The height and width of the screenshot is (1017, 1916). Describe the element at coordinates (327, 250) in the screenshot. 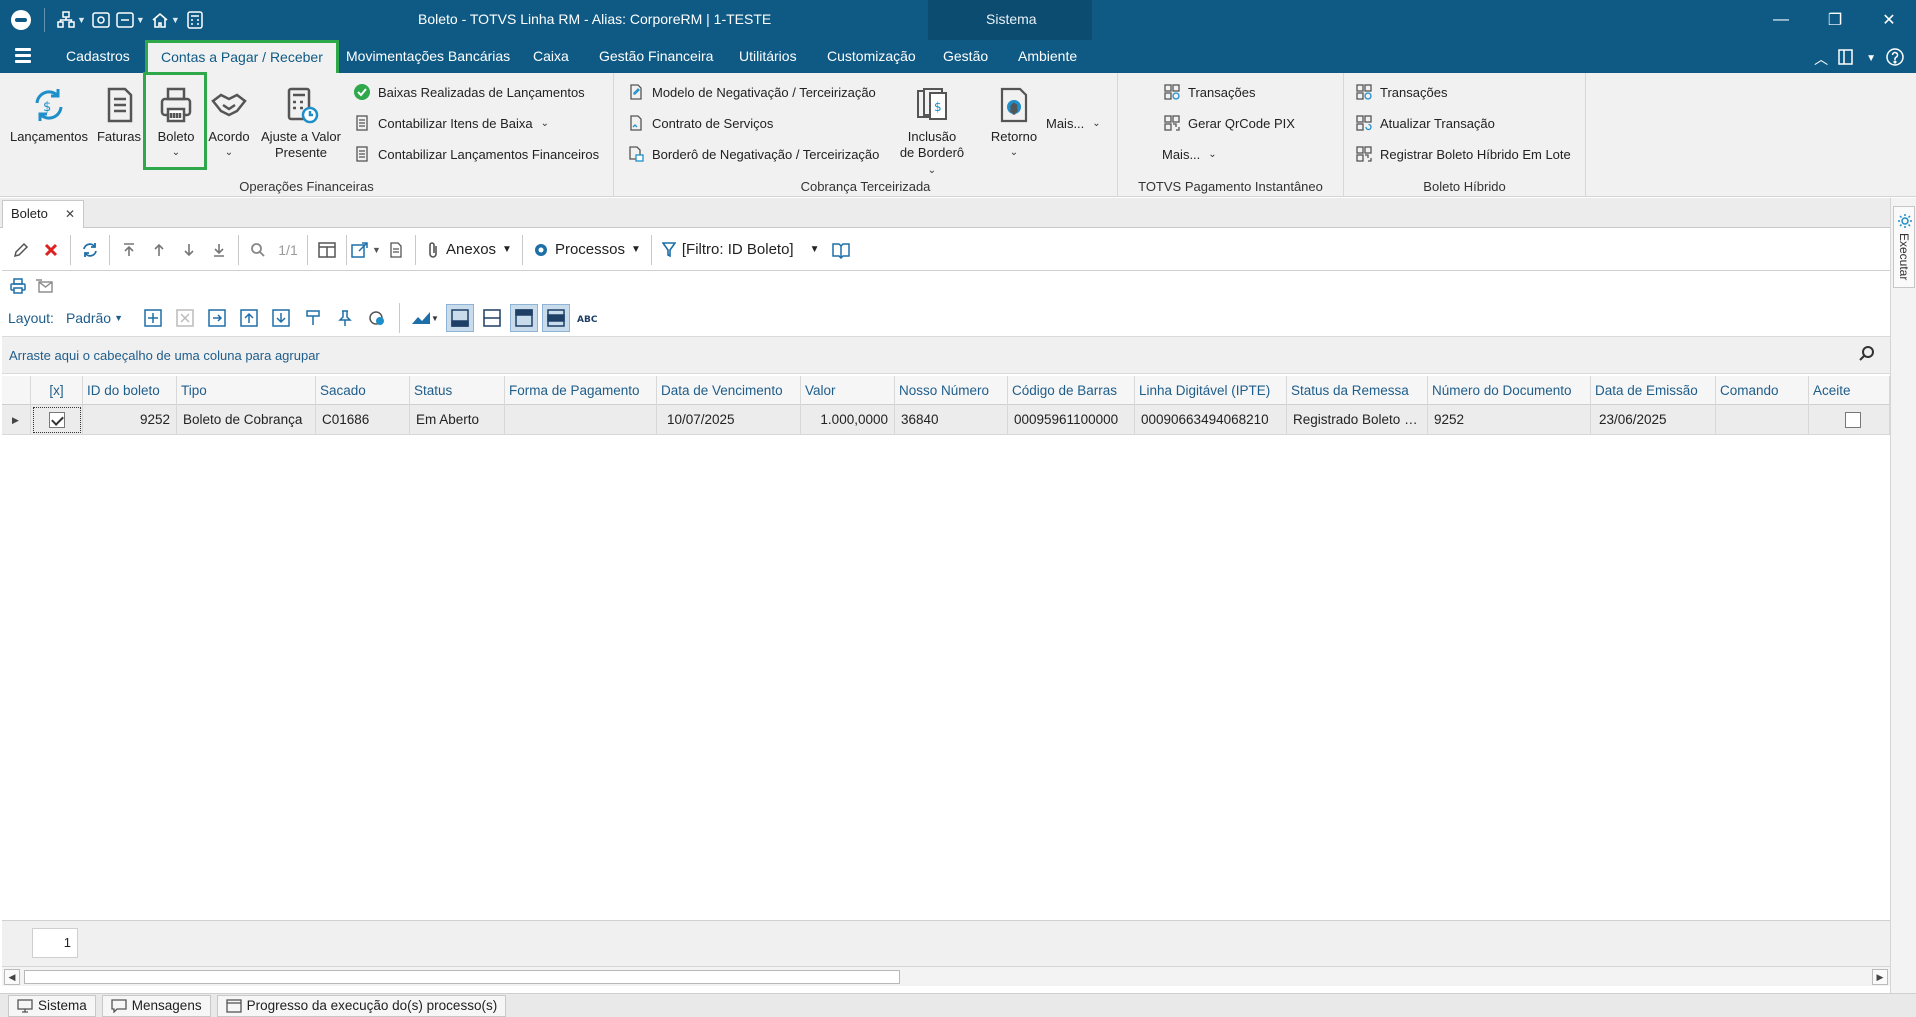

I see `columns-icon` at that location.